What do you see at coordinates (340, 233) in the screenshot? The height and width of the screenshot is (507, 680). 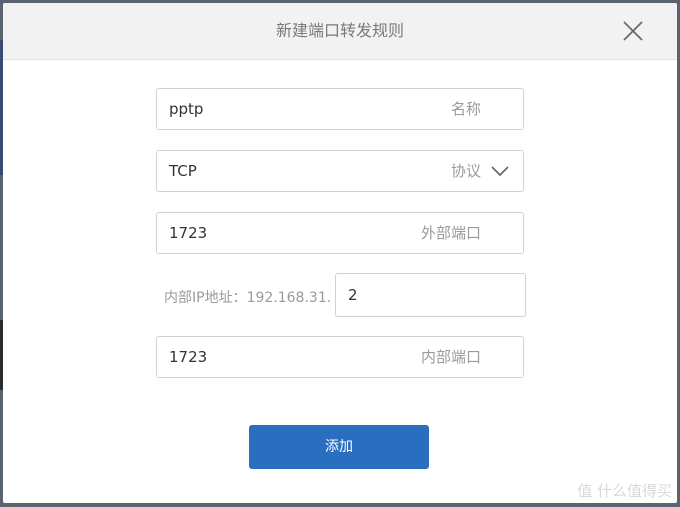 I see `external-port-field: 1723 外部端口` at bounding box center [340, 233].